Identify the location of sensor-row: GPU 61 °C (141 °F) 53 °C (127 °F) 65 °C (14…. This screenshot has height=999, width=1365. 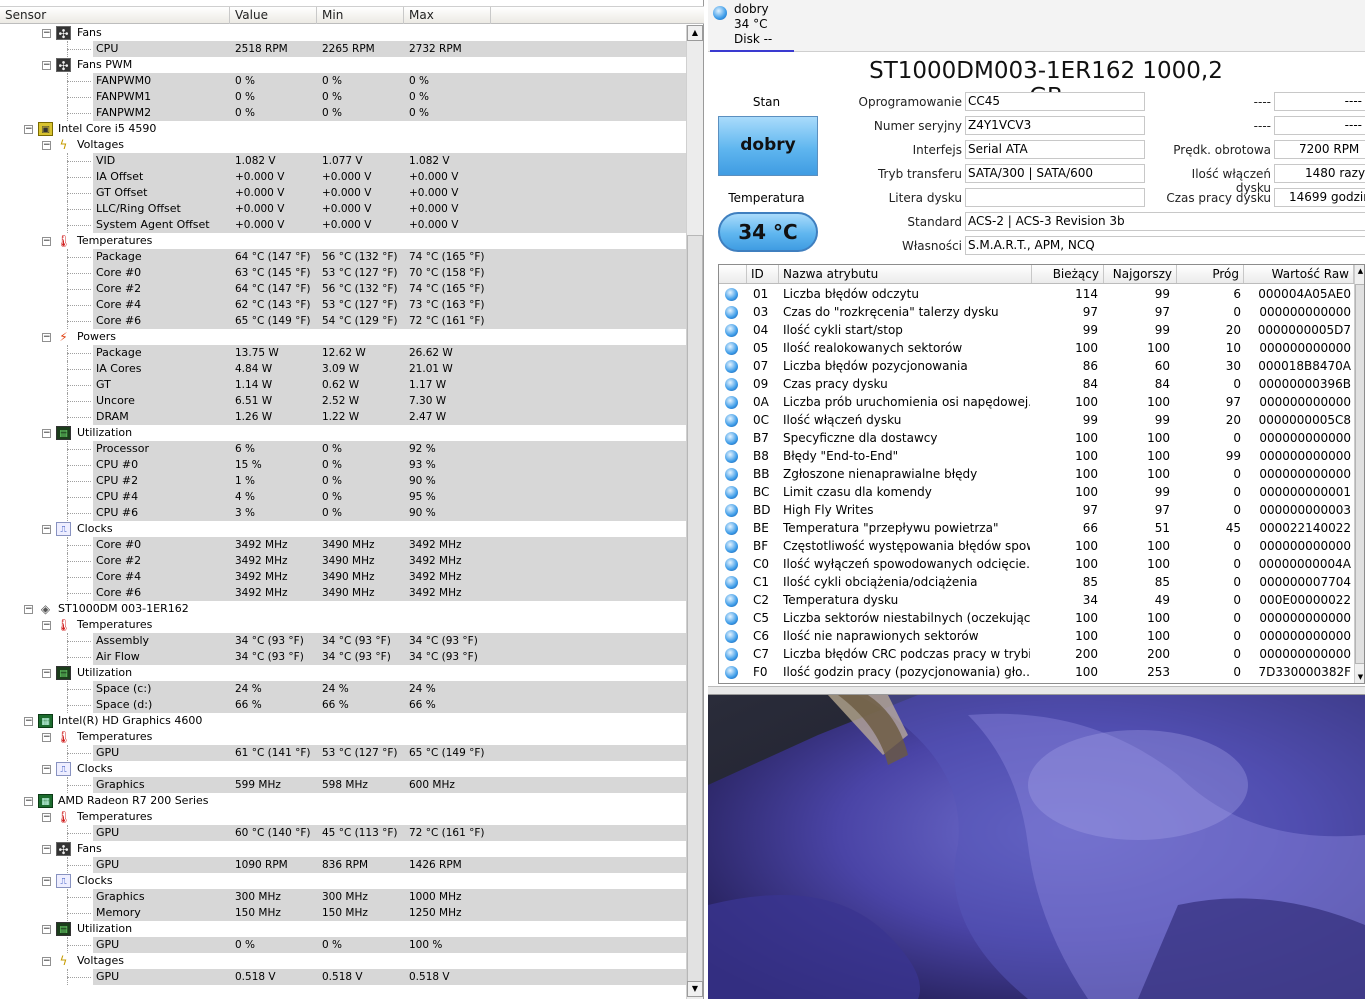
(343, 753).